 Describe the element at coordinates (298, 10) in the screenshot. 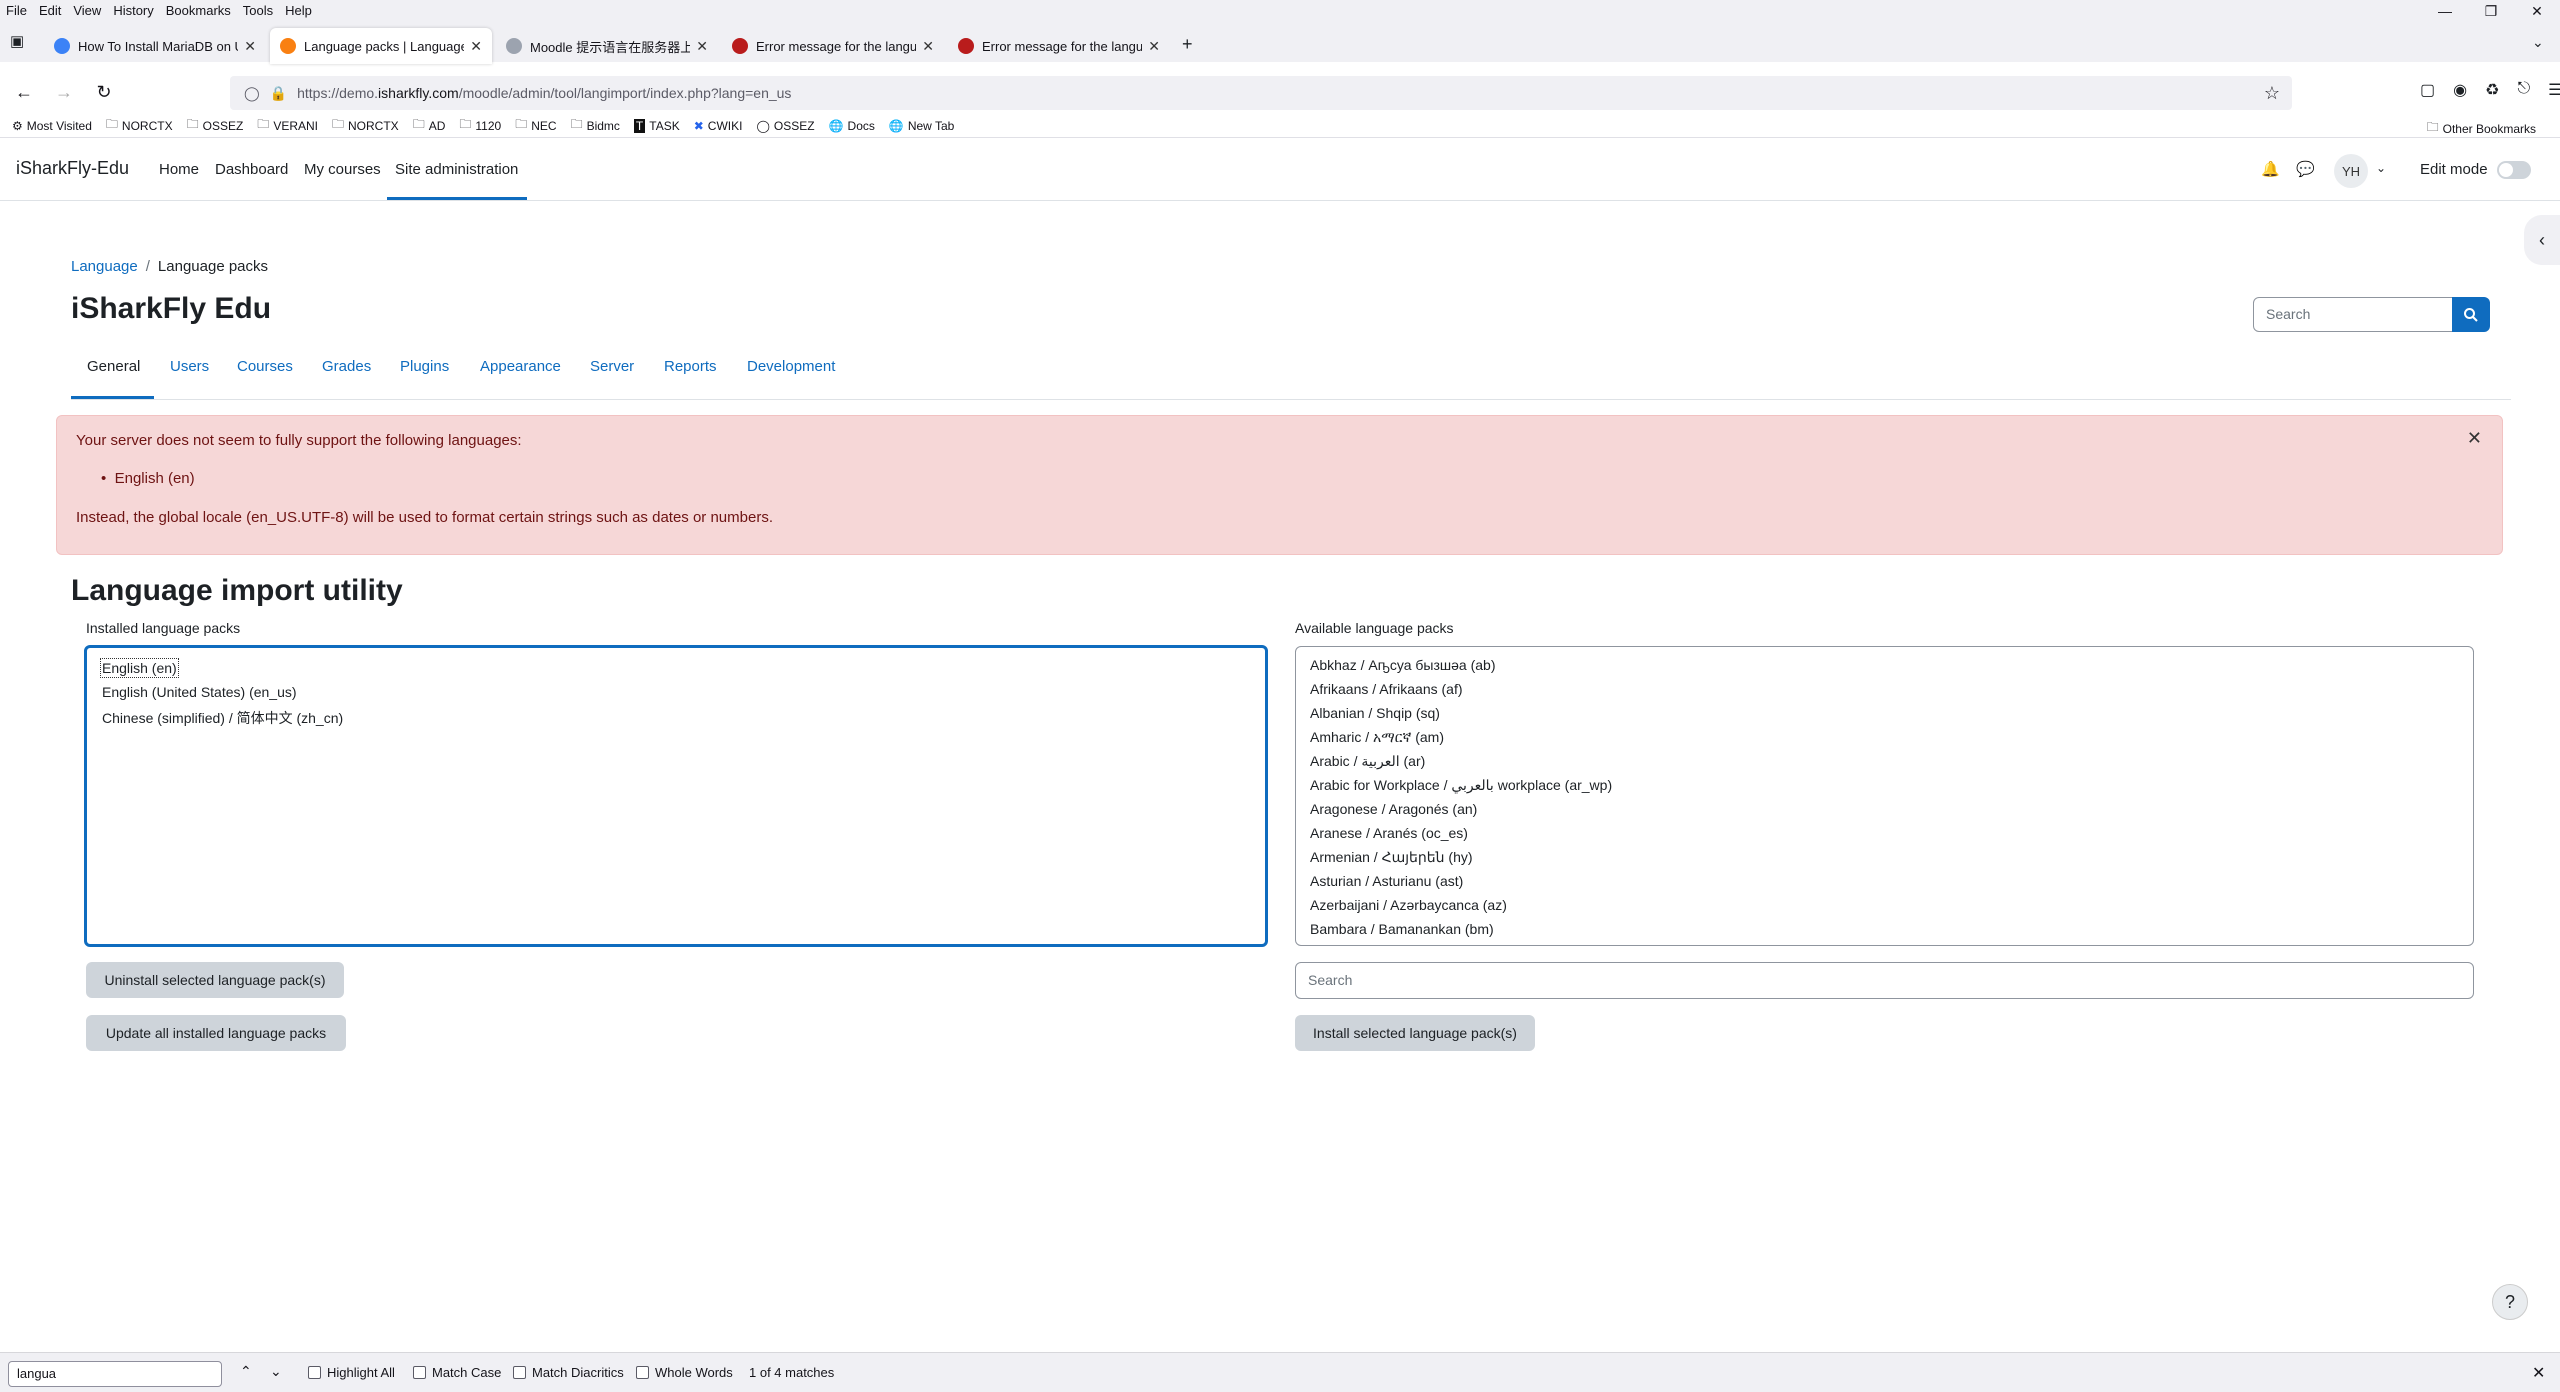

I see `menu-help: Help` at that location.